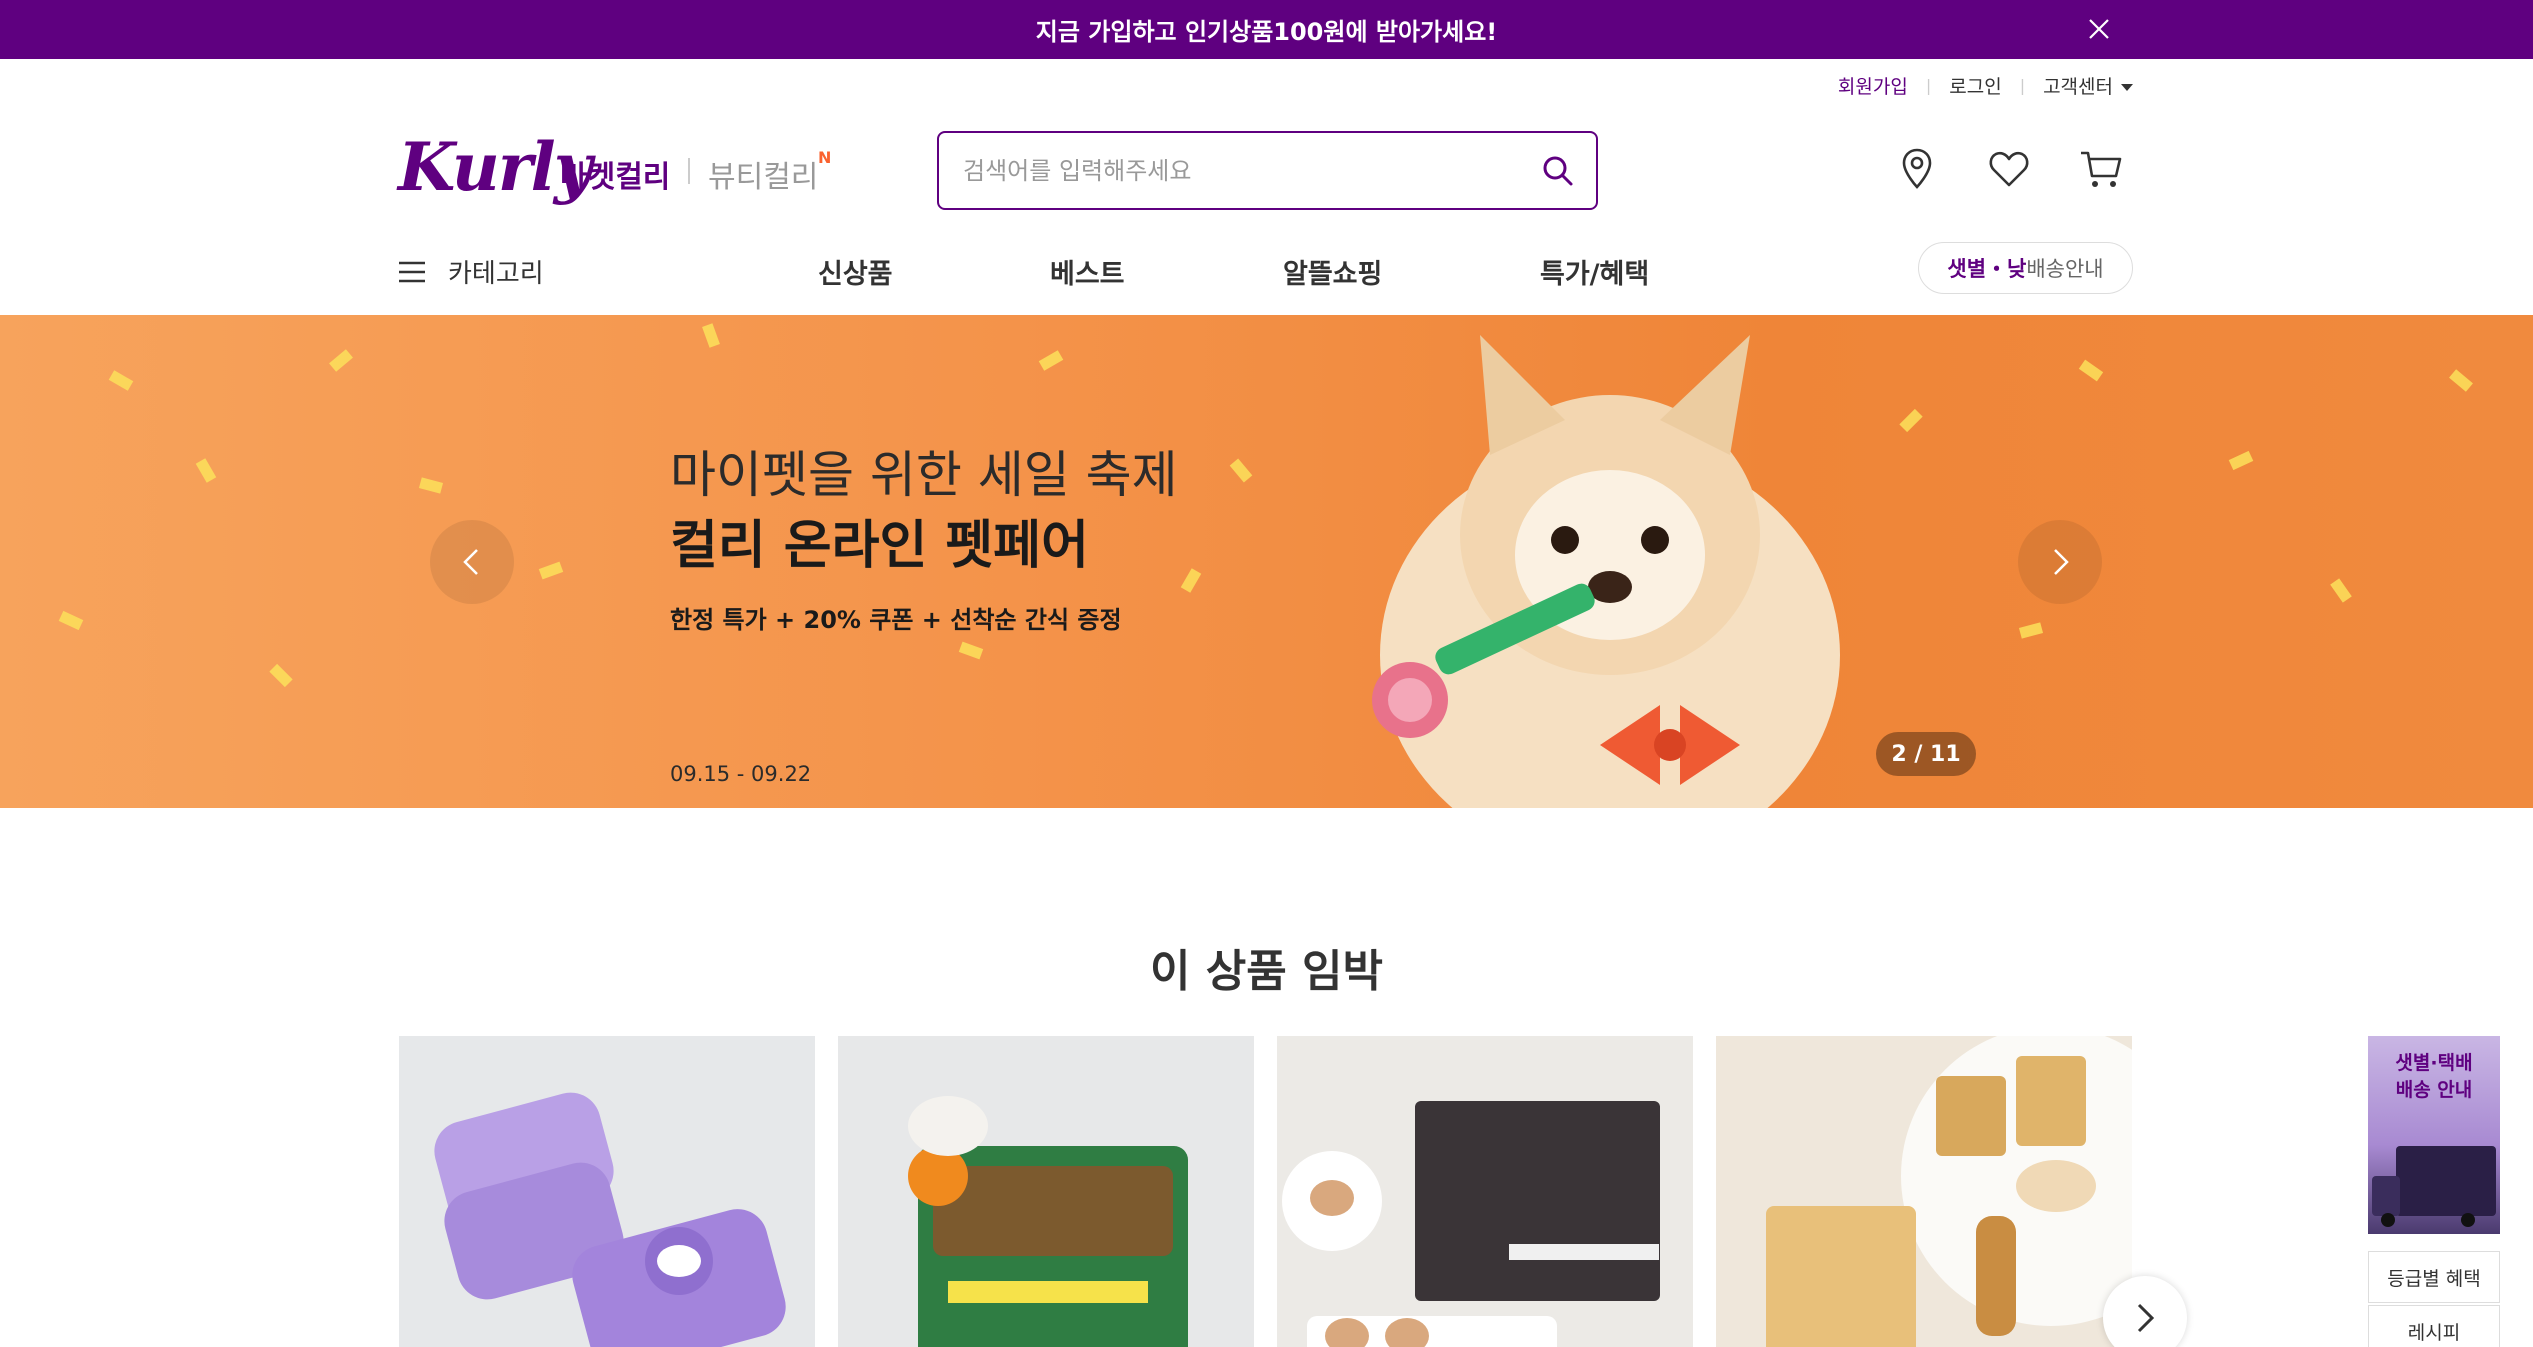 The image size is (2533, 1347). I want to click on util-links: 회원가입 | 로그인 | 고객센터, so click(1985, 85).